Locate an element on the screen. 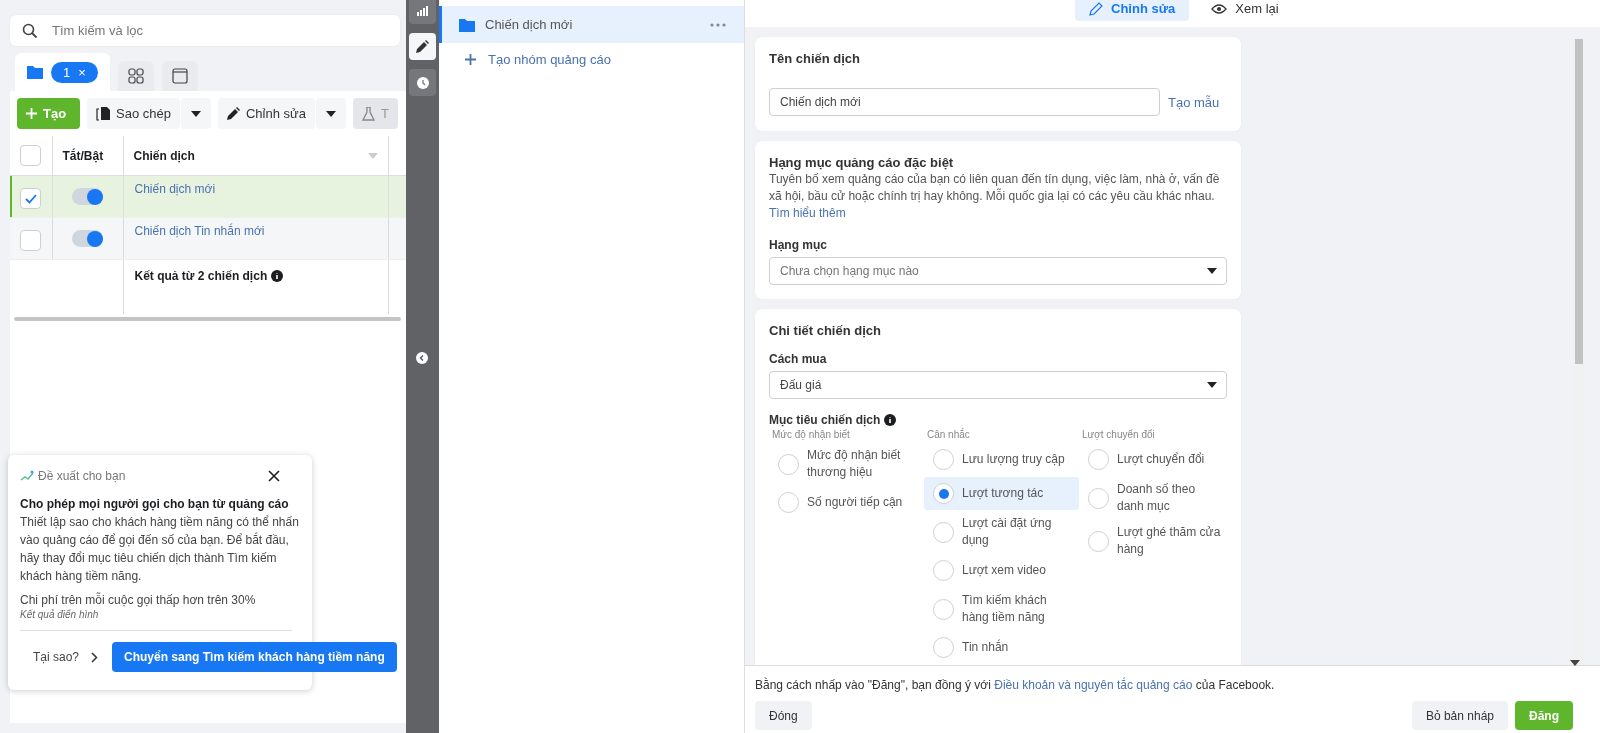  objective-option: Lượt chuyển đổi is located at coordinates (1154, 459).